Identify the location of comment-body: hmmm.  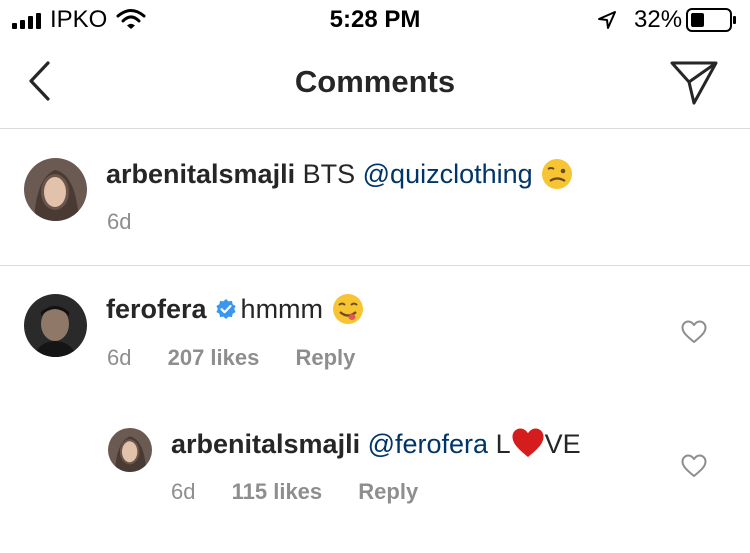
(282, 309).